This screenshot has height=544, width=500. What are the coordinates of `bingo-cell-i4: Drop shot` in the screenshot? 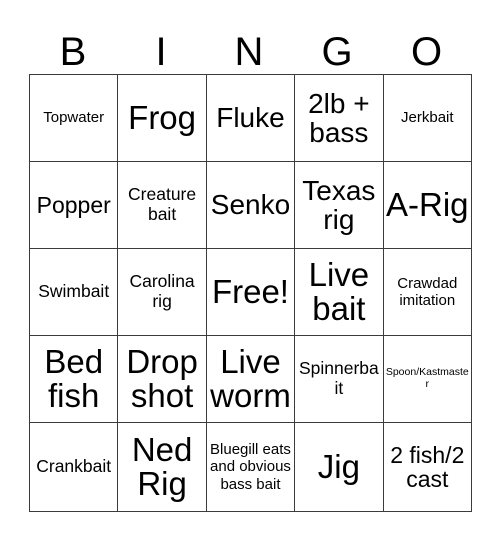 It's located at (162, 379).